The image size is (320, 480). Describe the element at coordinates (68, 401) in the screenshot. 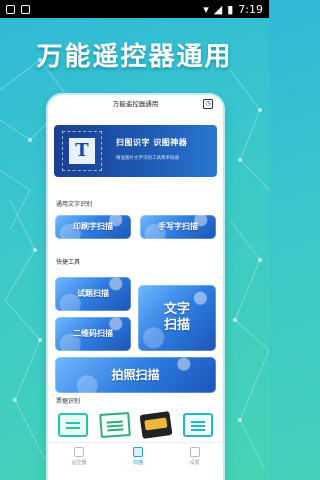

I see `section-ticket-recognition: 票据识别` at that location.